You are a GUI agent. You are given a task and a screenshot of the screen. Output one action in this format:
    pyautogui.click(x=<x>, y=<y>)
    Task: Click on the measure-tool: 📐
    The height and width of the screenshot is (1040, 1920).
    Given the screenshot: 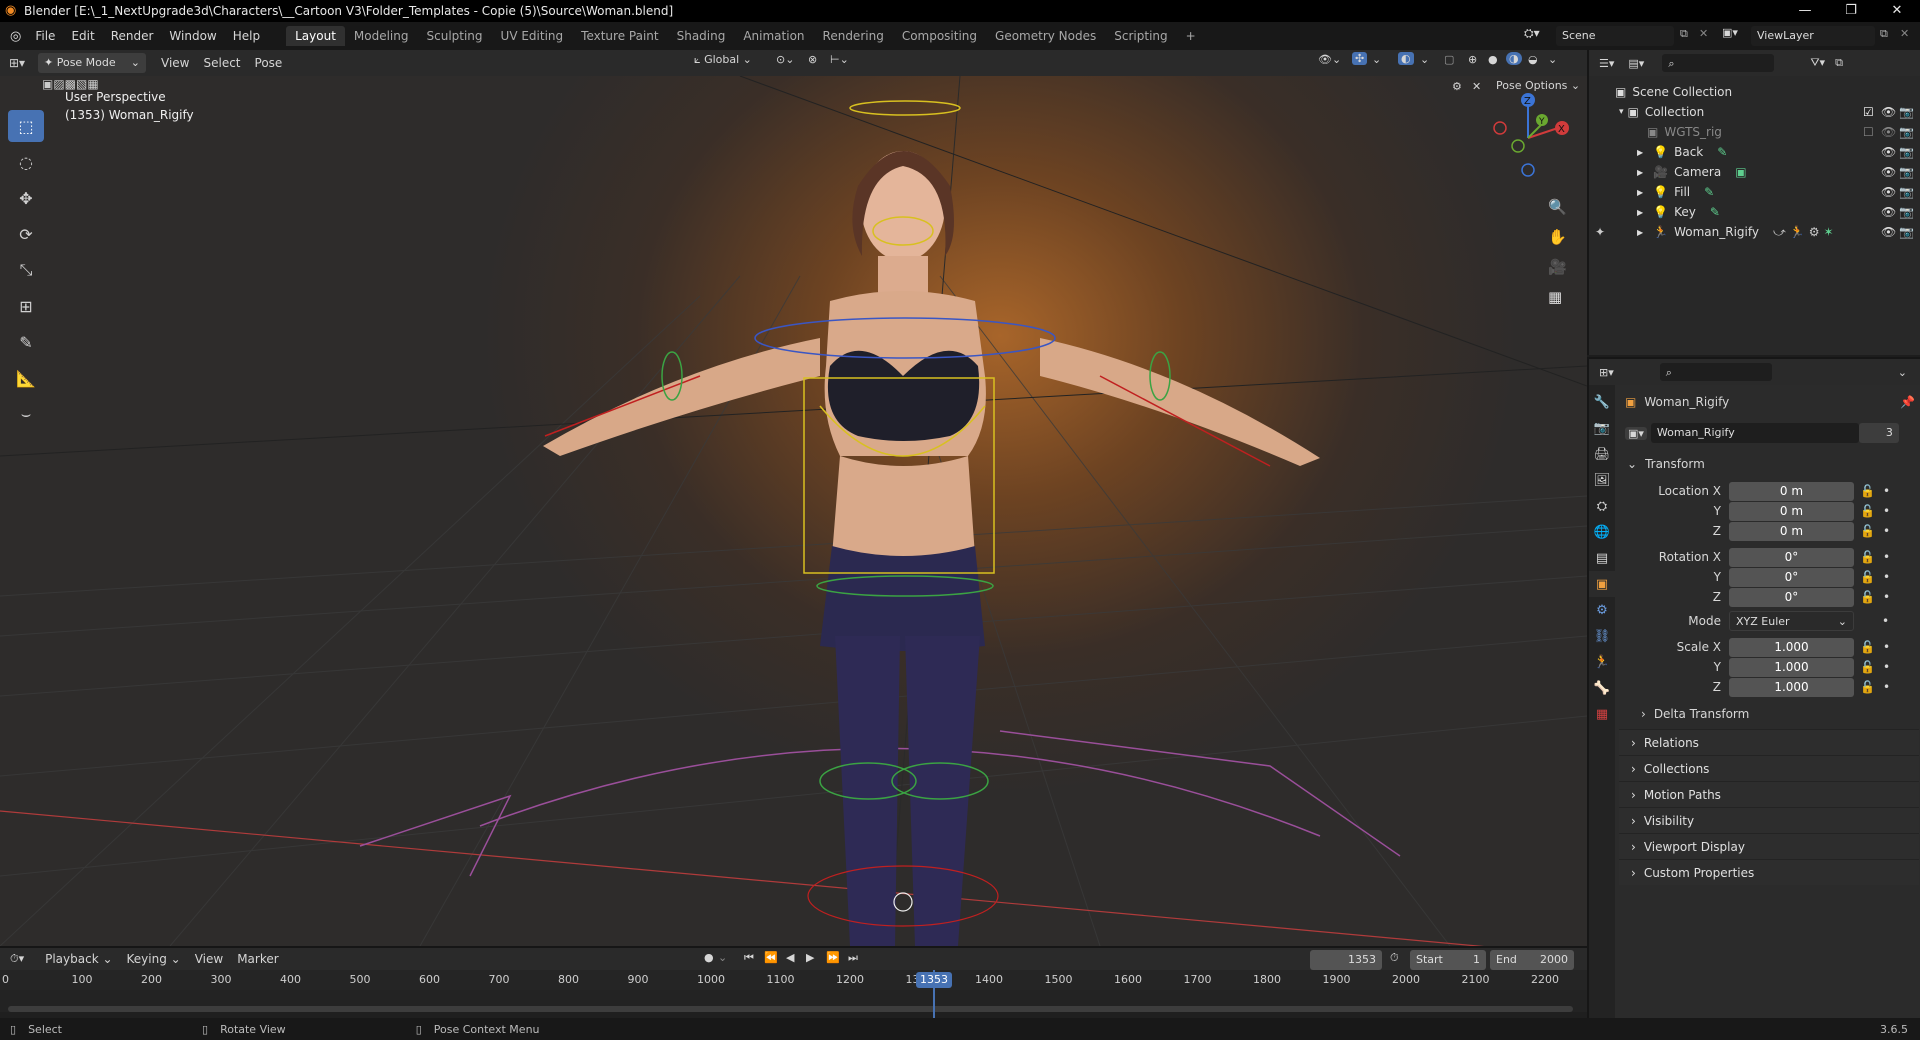 What is the action you would take?
    pyautogui.click(x=26, y=378)
    